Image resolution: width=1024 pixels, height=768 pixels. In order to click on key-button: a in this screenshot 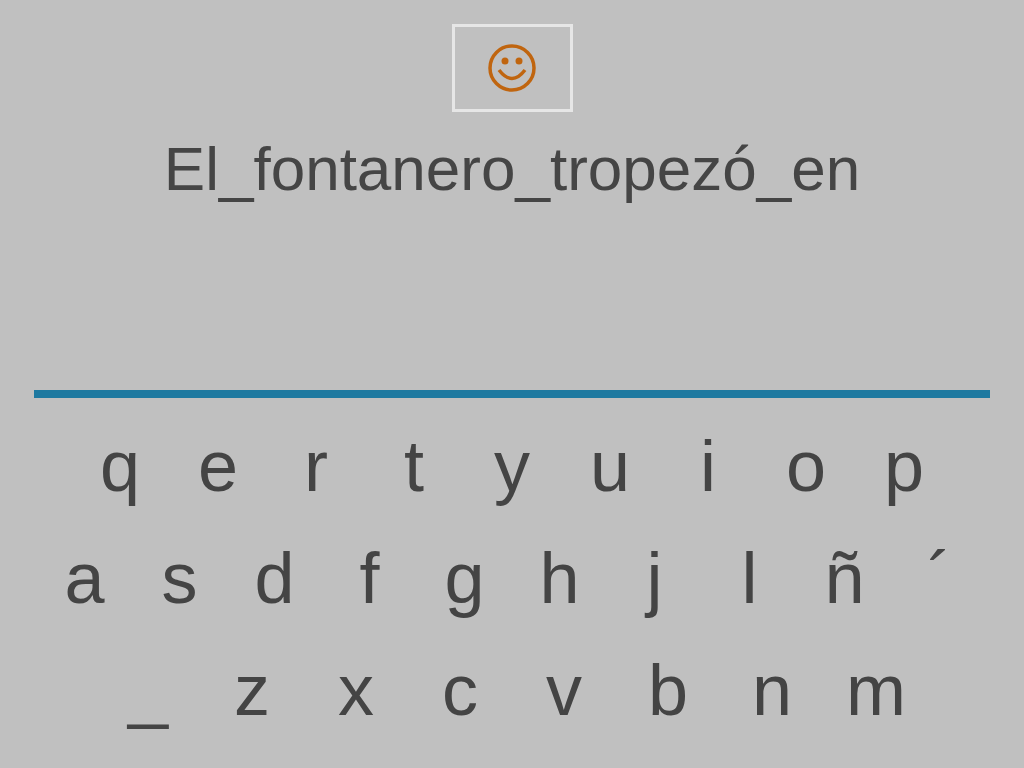, I will do `click(84, 578)`.